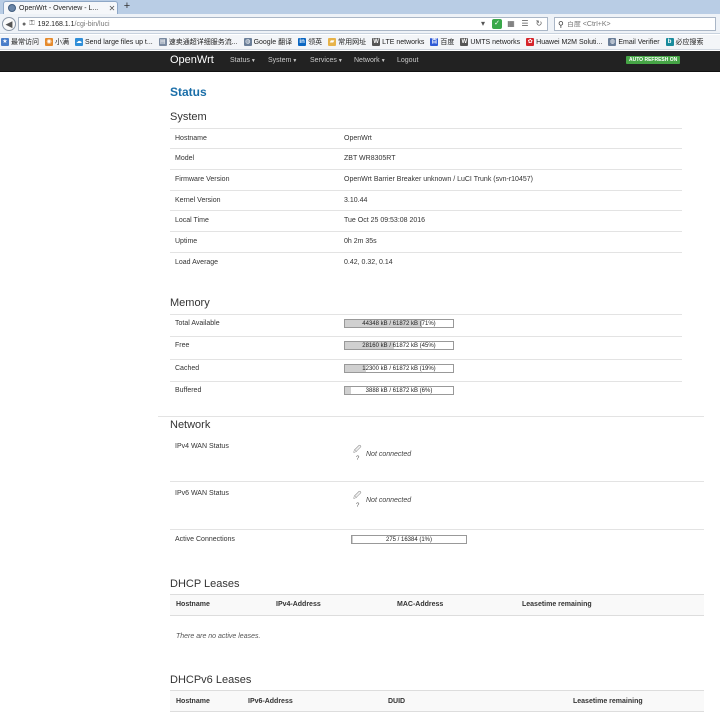  What do you see at coordinates (283, 24) in the screenshot?
I see `address-bar: ● ⚿ 192.168.1.1/cgi-bin/luci ▾ ✓ ▦ ☰ ↻` at bounding box center [283, 24].